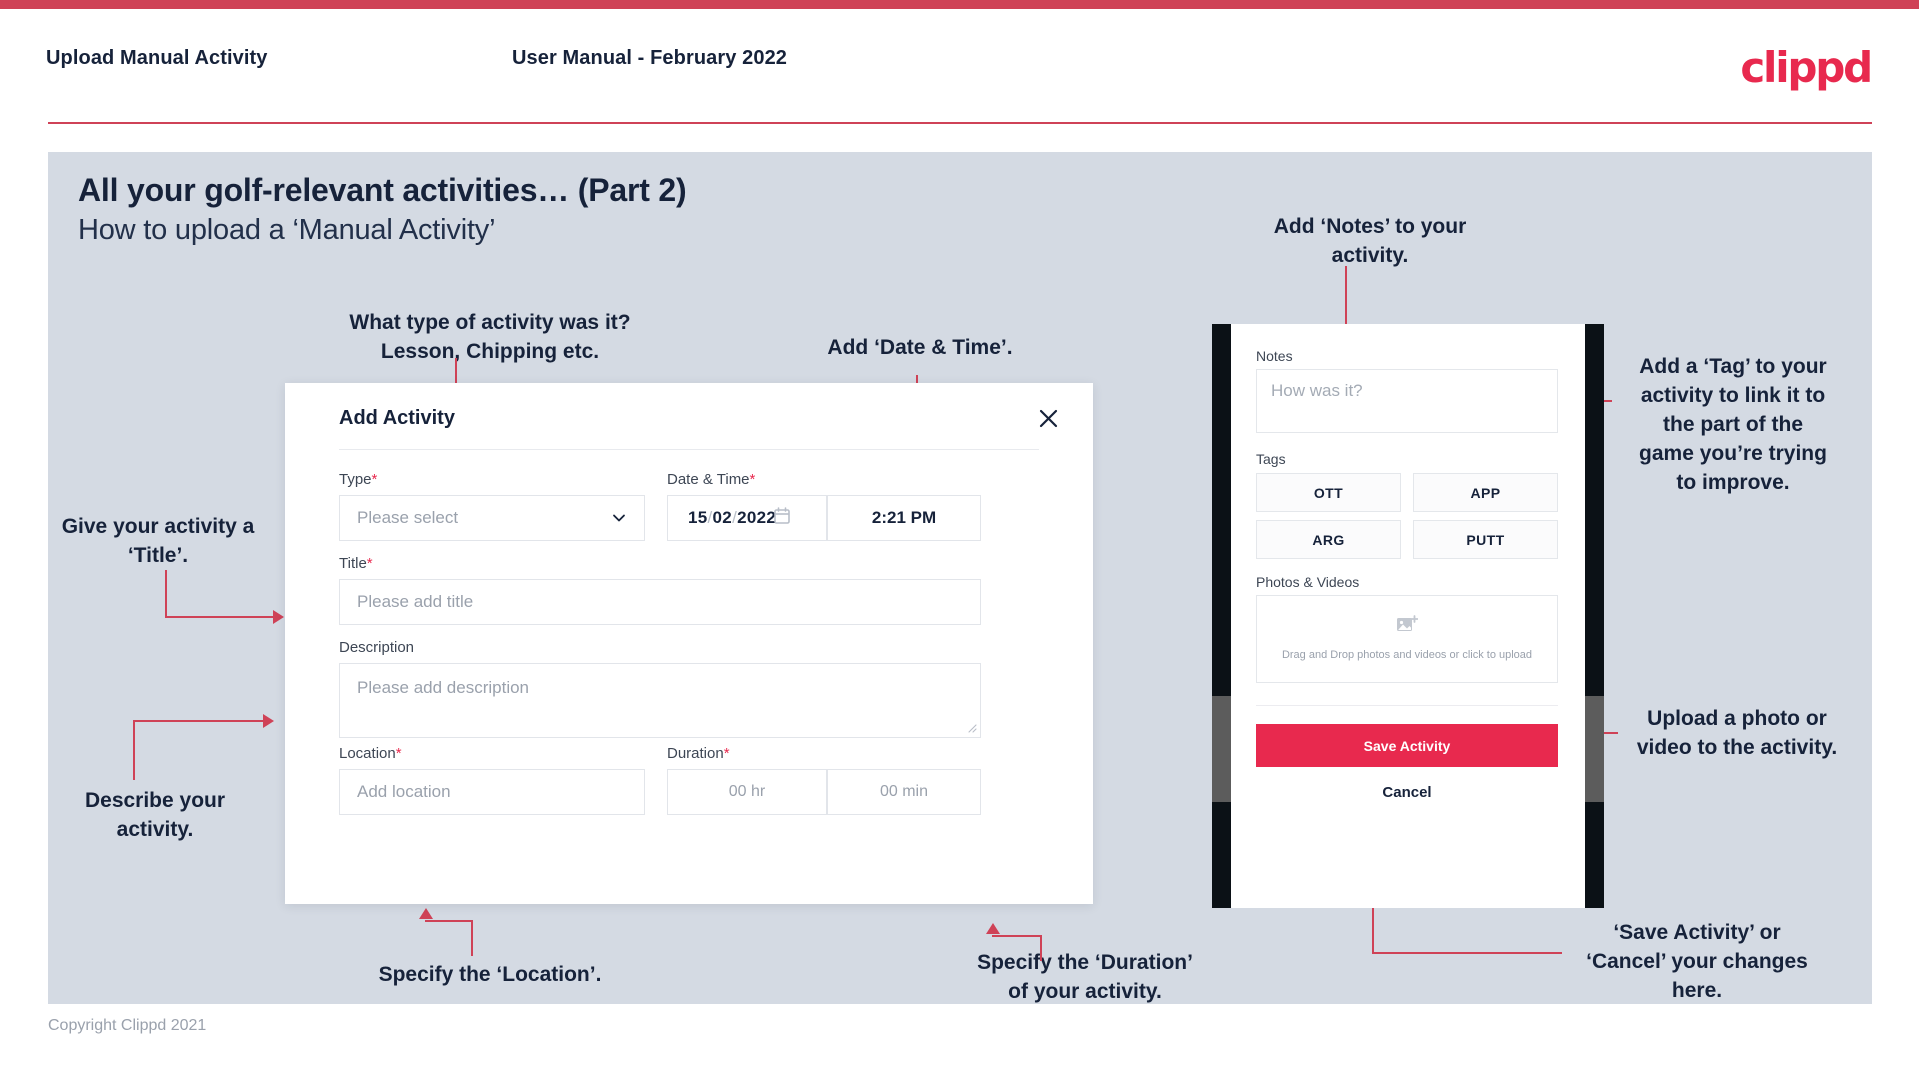 The width and height of the screenshot is (1919, 1079). I want to click on connector-duration-h, so click(1017, 936).